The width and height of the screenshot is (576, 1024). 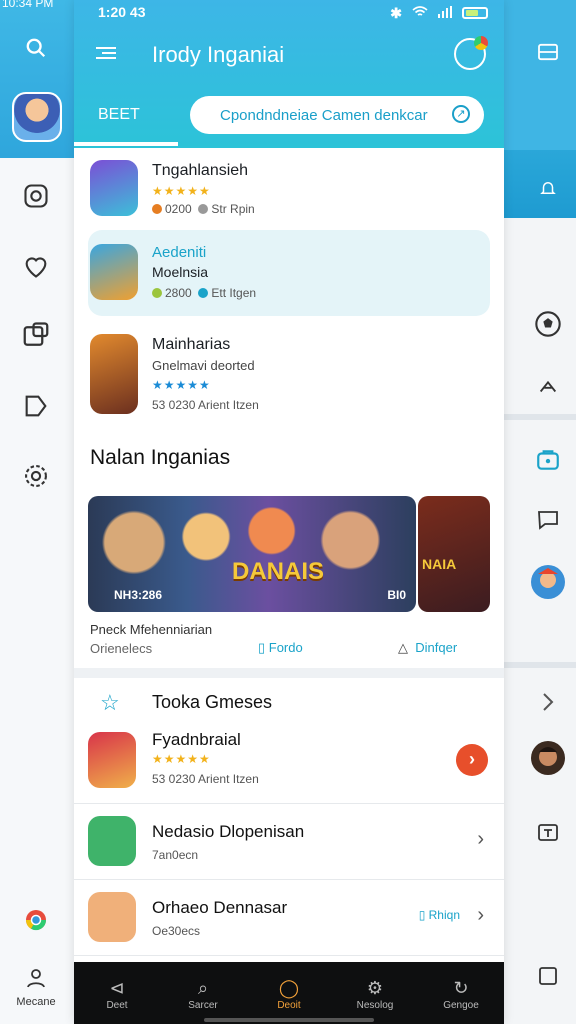 What do you see at coordinates (444, 915) in the screenshot?
I see `row-tag-label: Rhiqn` at bounding box center [444, 915].